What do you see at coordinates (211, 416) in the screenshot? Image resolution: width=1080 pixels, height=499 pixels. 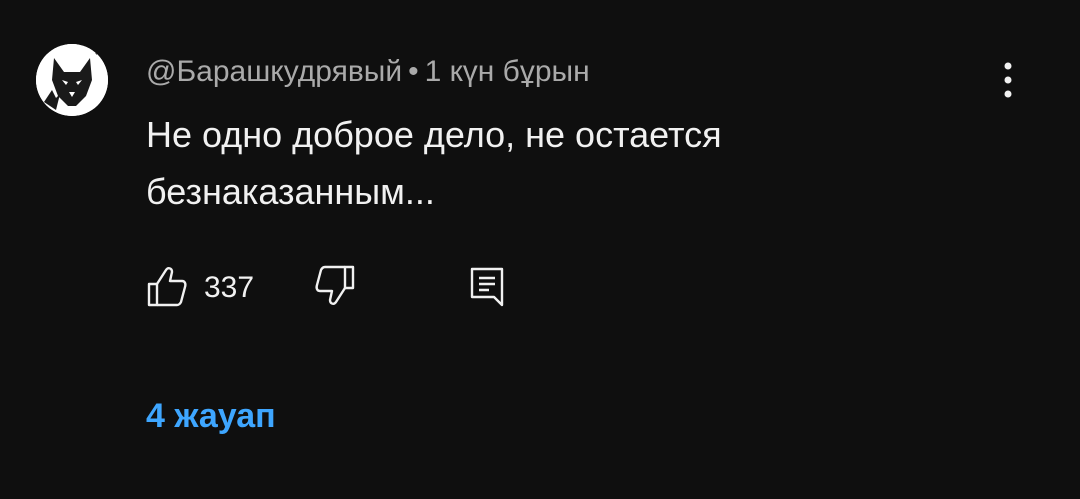 I see `view-replies-button: 4 жауап` at bounding box center [211, 416].